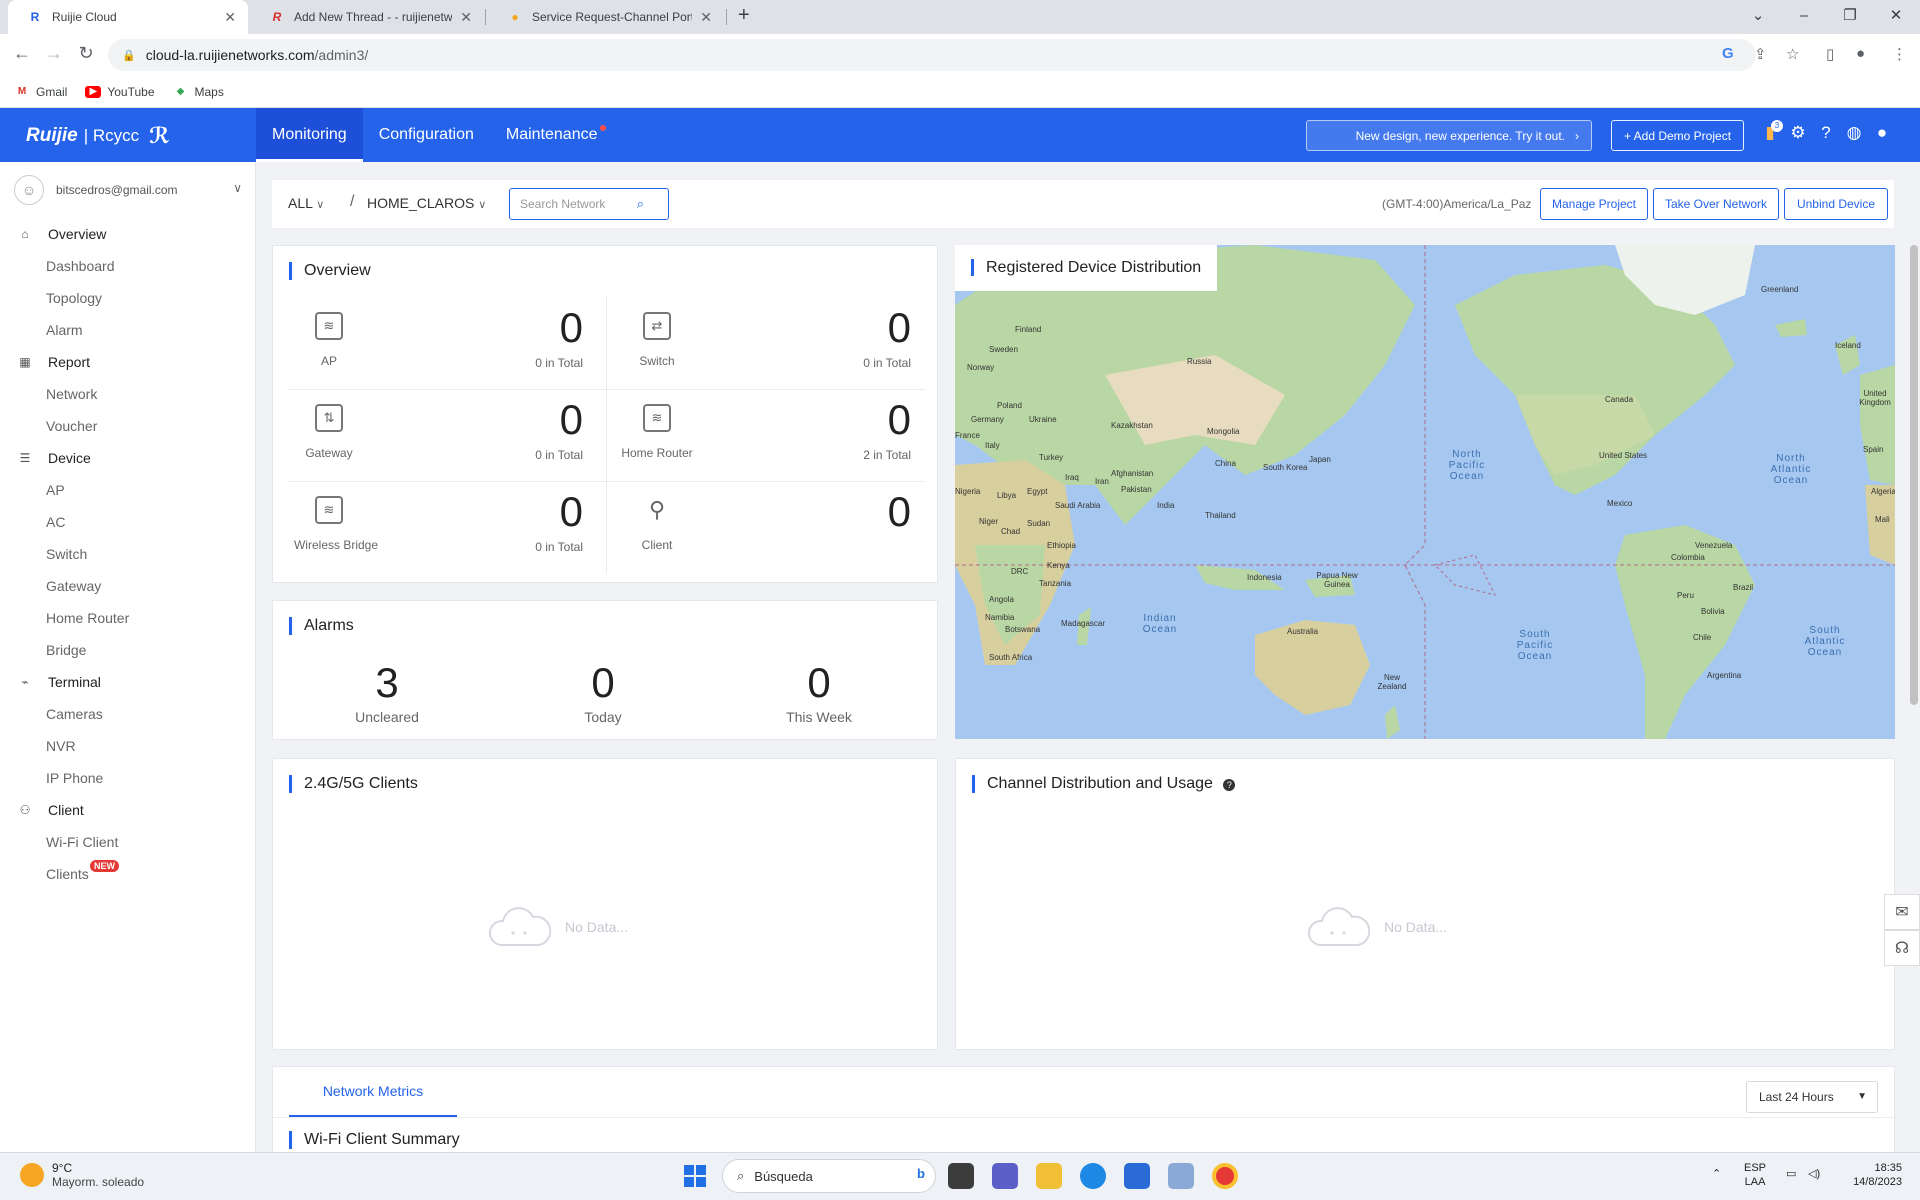  I want to click on sidebar-item-ap: AP, so click(128, 490).